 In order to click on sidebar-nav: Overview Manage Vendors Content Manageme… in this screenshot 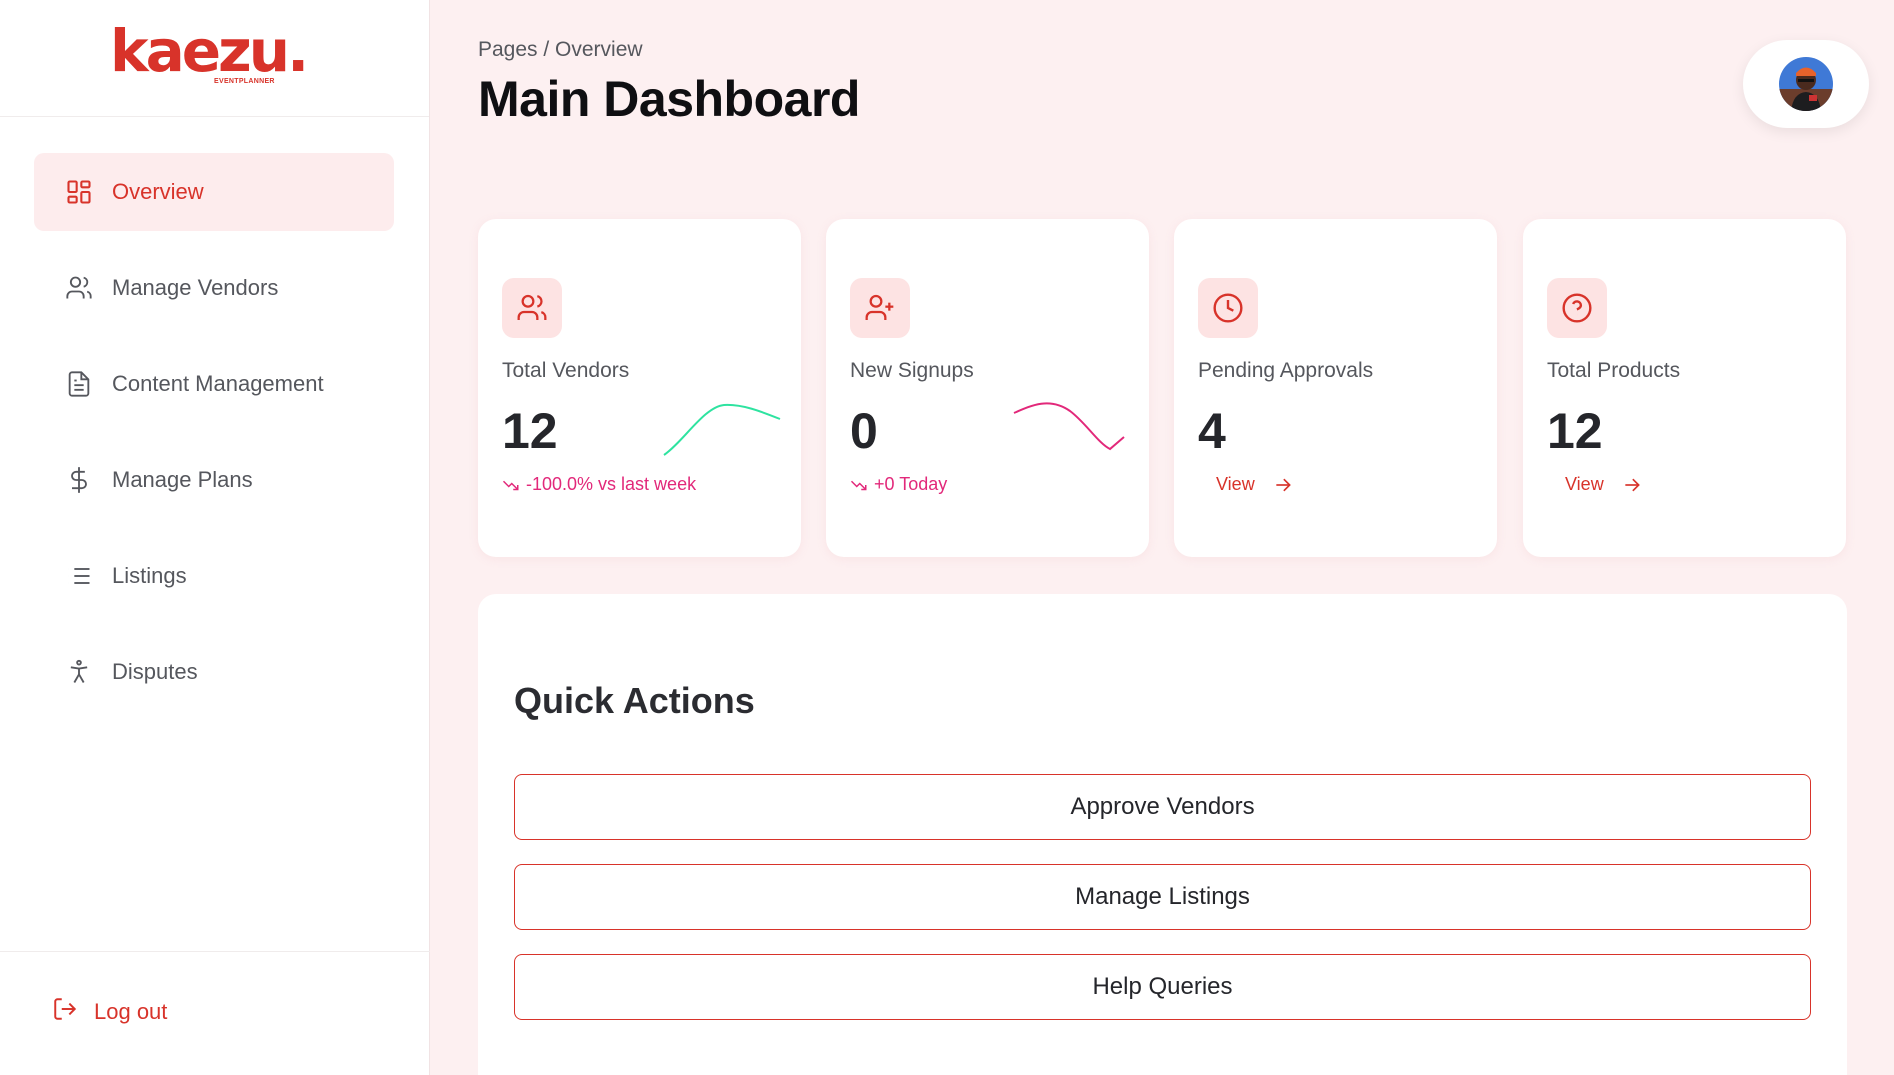, I will do `click(214, 441)`.